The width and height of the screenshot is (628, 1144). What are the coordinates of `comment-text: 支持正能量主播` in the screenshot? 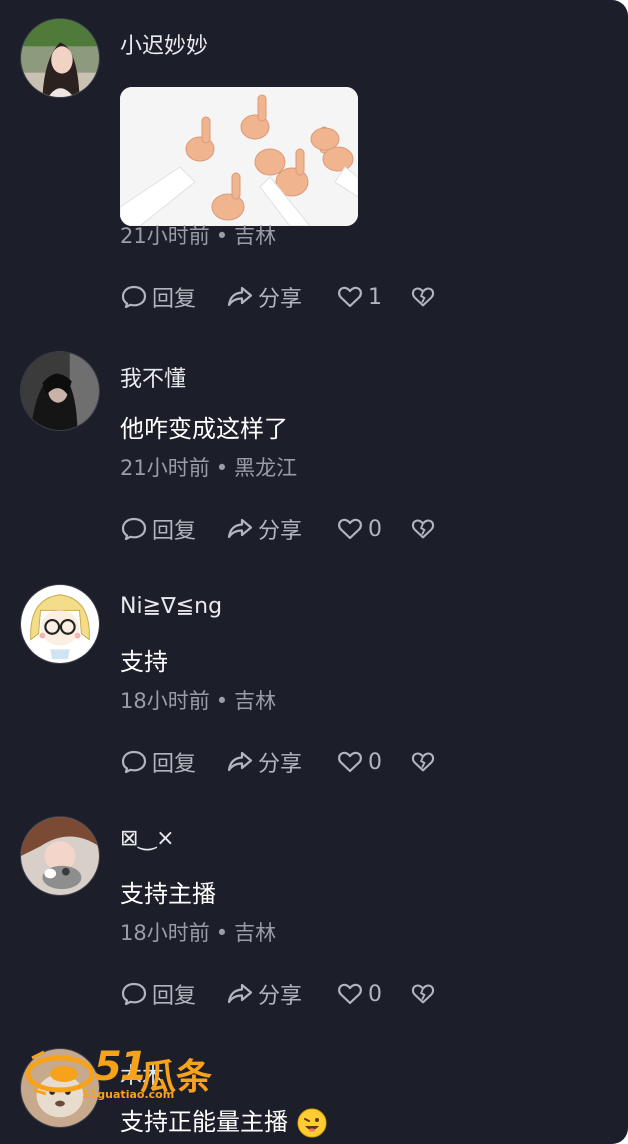 It's located at (224, 1120).